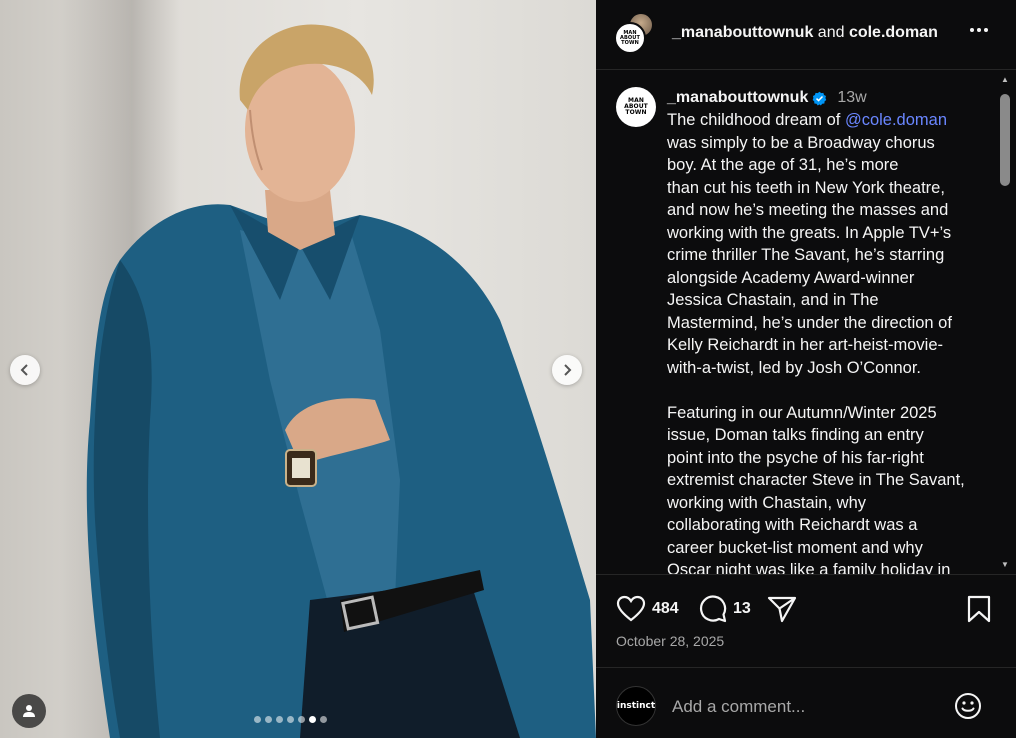 This screenshot has width=1016, height=738. I want to click on caption-timestamp: 13w, so click(851, 98).